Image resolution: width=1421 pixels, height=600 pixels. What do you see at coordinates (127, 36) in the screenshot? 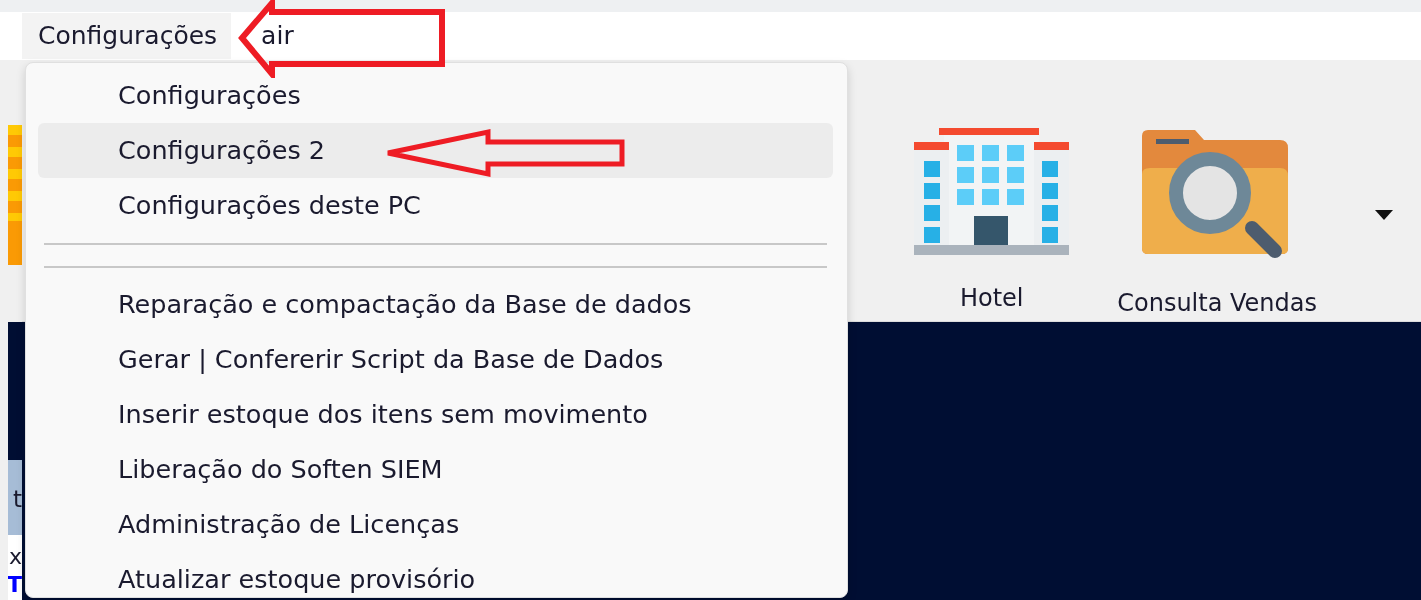
I see `menu-bar-item: Configurações` at bounding box center [127, 36].